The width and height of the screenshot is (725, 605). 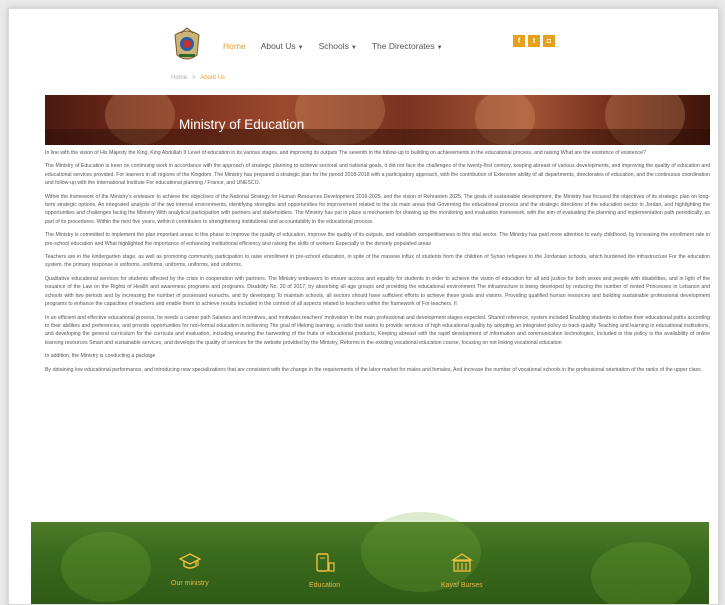 I want to click on footer-item-kayaf-burses: Kayaf Burses, so click(x=462, y=570).